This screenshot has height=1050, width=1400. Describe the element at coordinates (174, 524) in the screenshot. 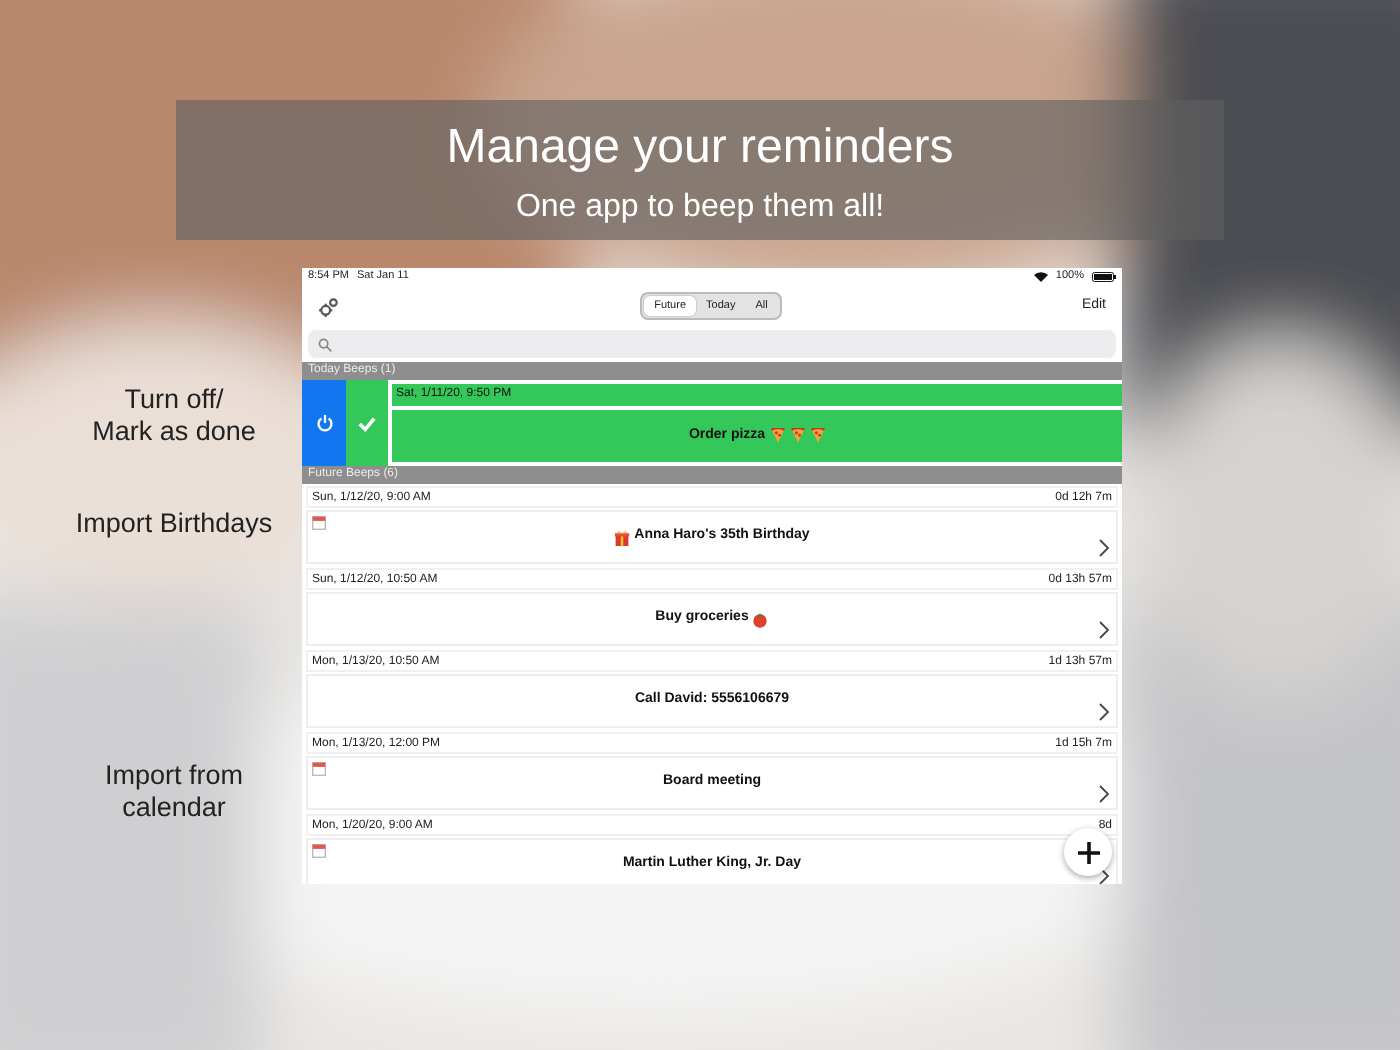

I see `callout-text: Import Birthdays` at that location.